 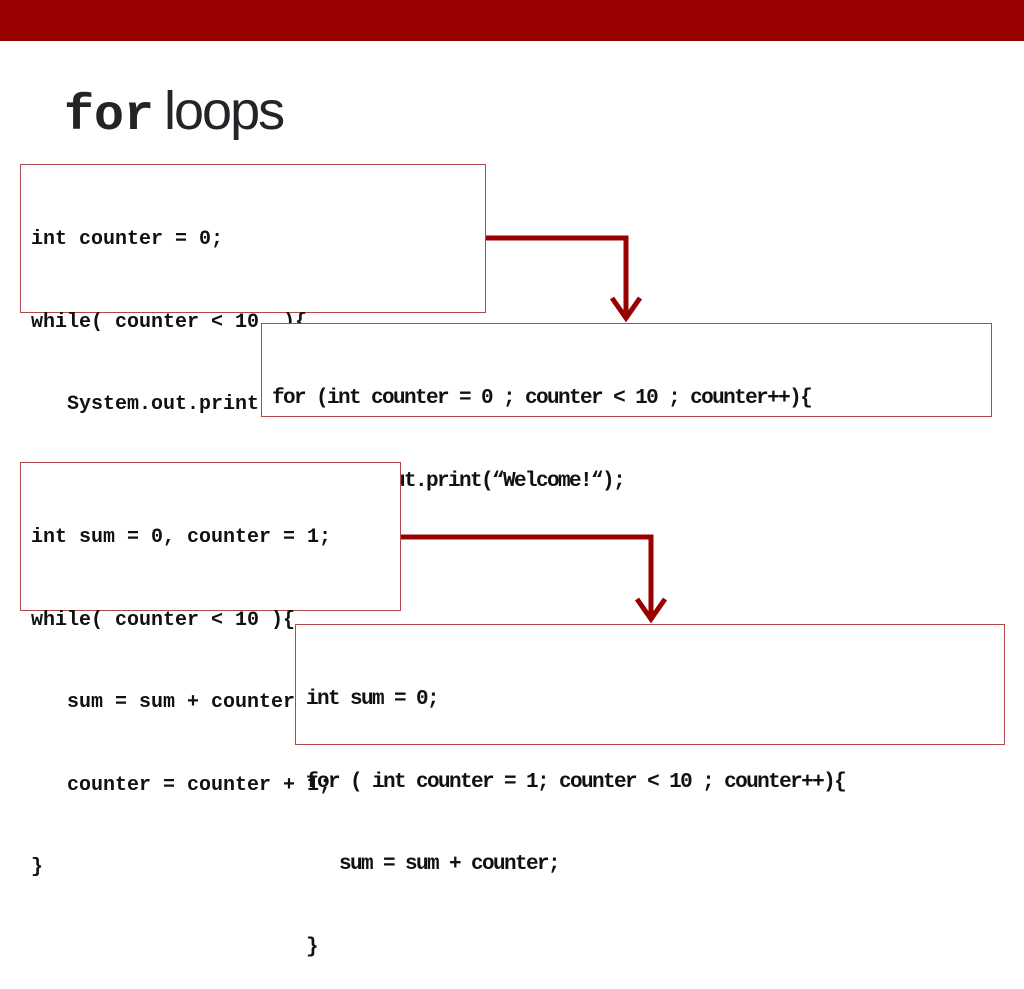 I want to click on code-line: }, so click(x=312, y=947).